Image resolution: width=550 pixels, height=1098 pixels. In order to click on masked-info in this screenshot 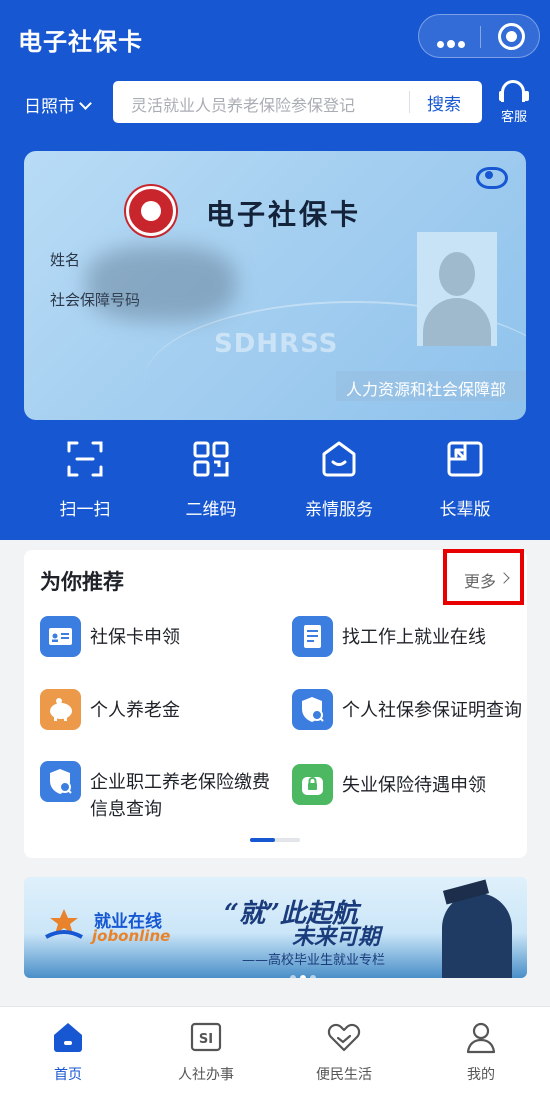, I will do `click(161, 283)`.